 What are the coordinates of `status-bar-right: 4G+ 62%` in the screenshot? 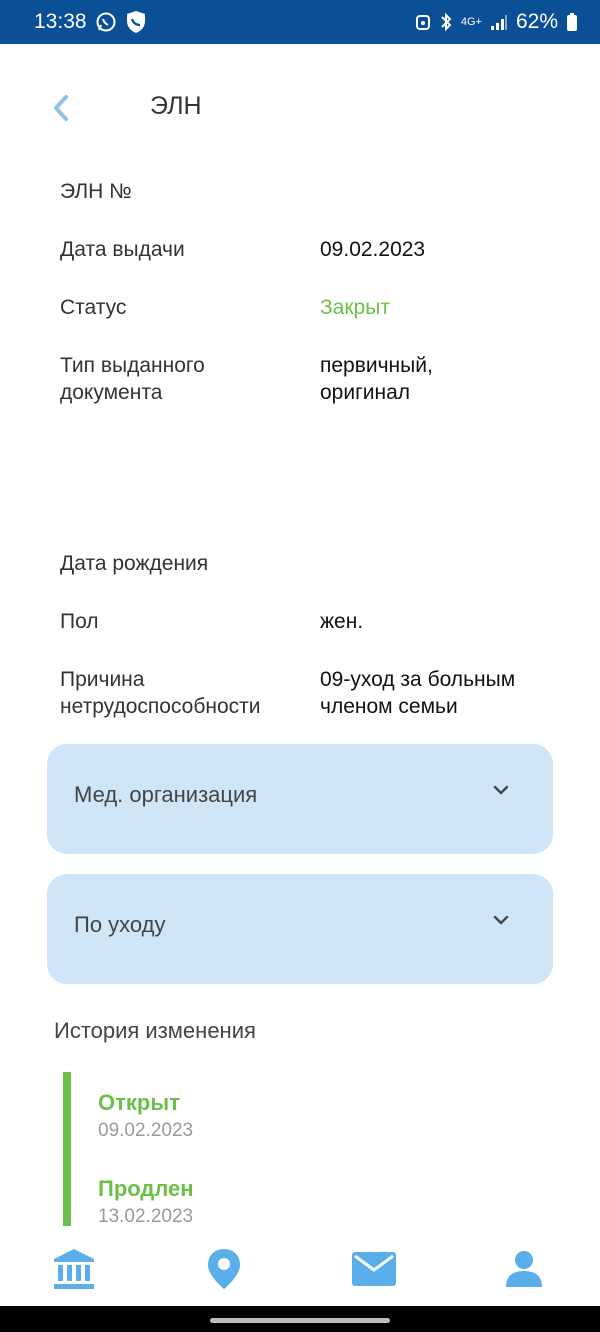 It's located at (496, 22).